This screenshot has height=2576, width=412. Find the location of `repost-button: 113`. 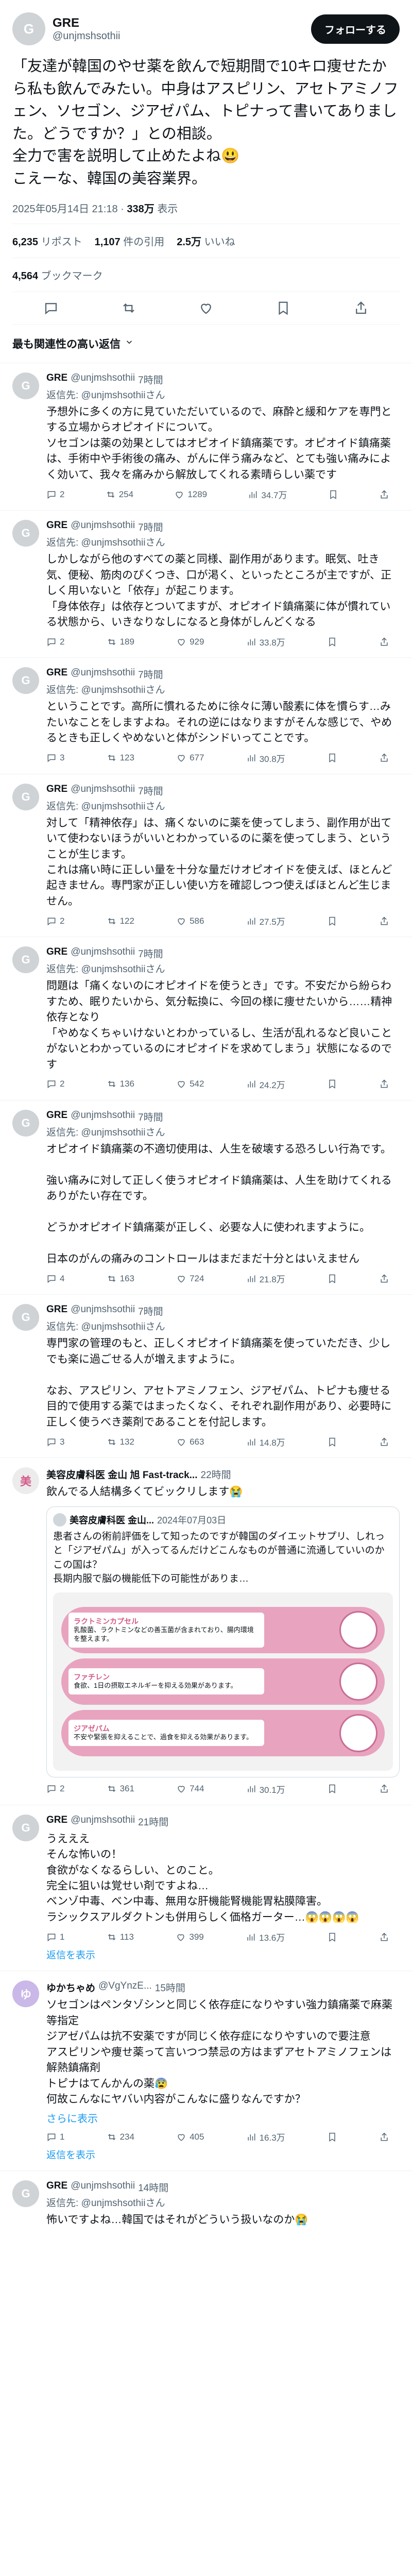

repost-button: 113 is located at coordinates (121, 1936).